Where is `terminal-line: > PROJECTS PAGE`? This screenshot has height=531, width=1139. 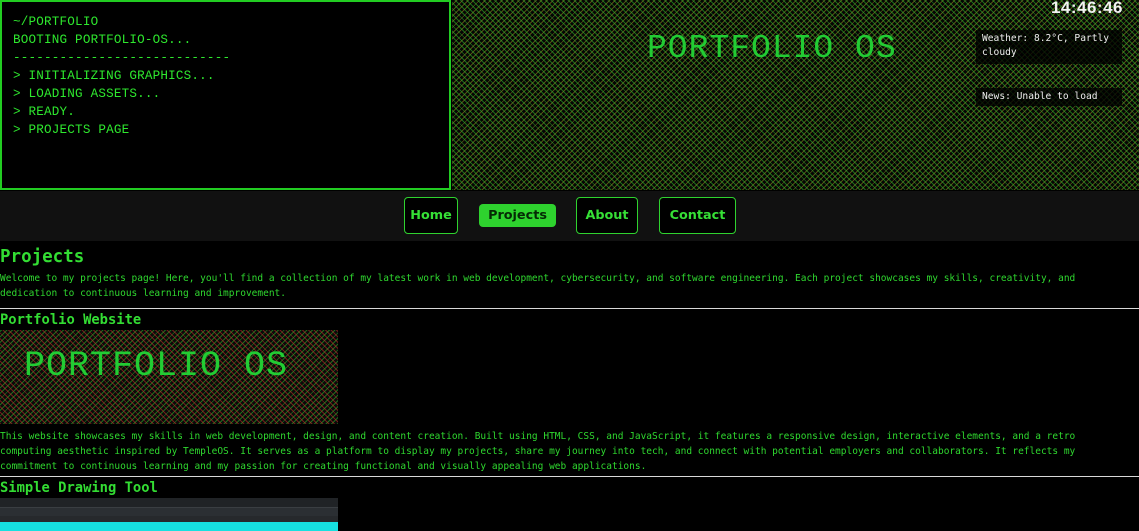
terminal-line: > PROJECTS PAGE is located at coordinates (71, 130).